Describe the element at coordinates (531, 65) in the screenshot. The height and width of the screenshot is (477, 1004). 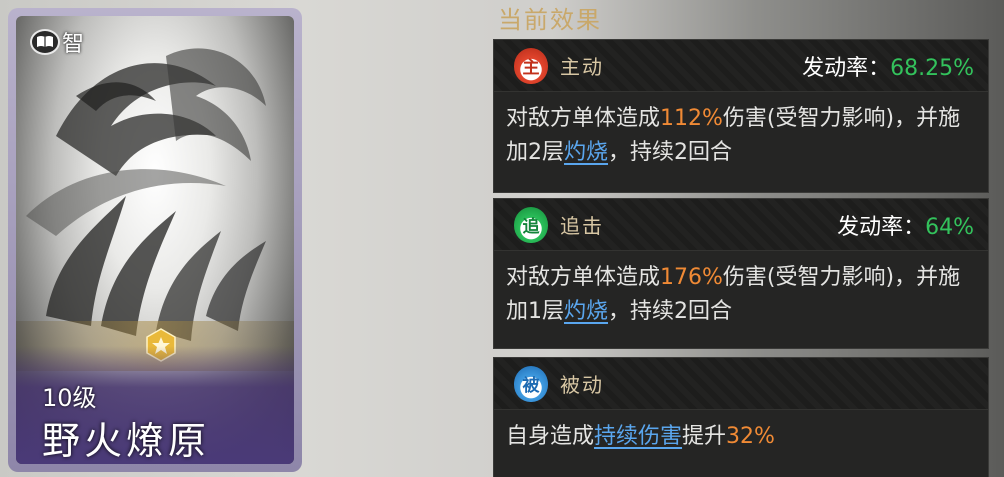
I see `fire-badge-icon: 主` at that location.